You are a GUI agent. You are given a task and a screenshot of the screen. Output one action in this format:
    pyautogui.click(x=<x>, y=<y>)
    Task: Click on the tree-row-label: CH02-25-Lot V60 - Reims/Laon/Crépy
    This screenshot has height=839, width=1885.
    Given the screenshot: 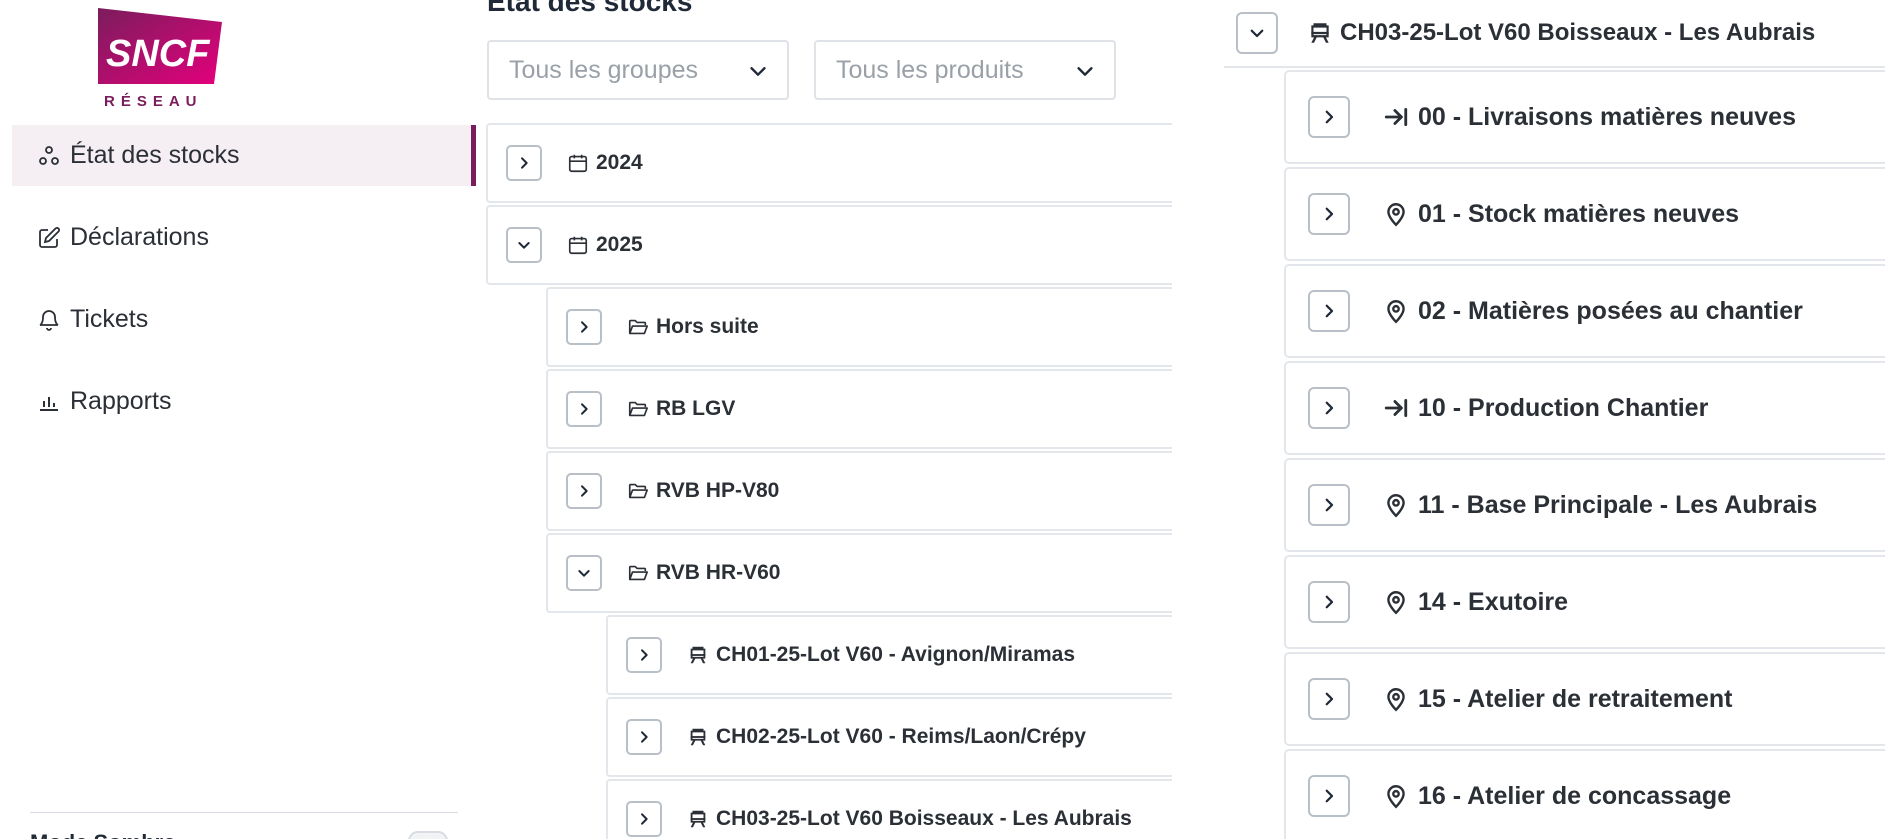 What is the action you would take?
    pyautogui.click(x=901, y=736)
    